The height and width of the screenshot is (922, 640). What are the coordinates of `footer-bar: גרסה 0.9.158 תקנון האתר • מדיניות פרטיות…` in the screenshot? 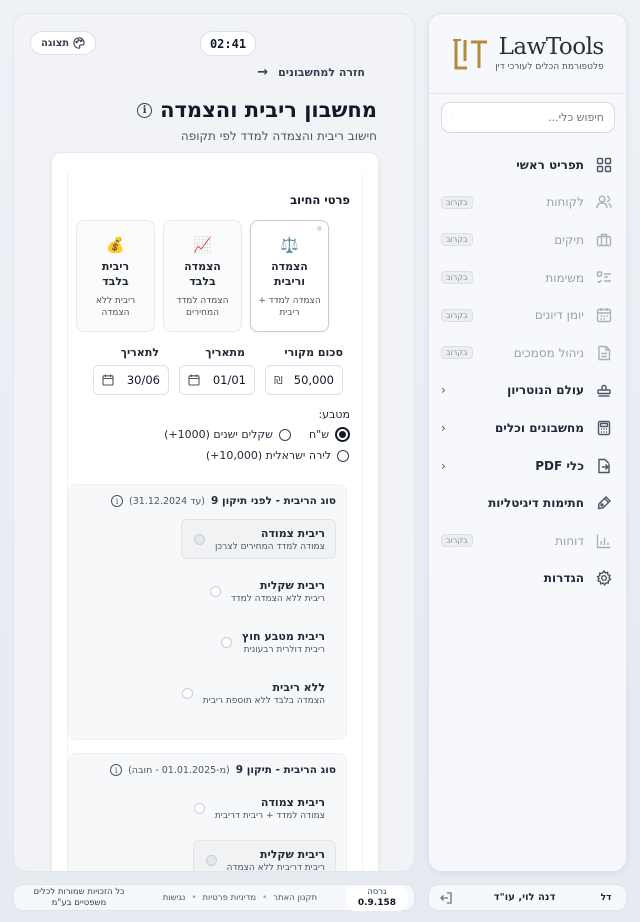 It's located at (214, 897).